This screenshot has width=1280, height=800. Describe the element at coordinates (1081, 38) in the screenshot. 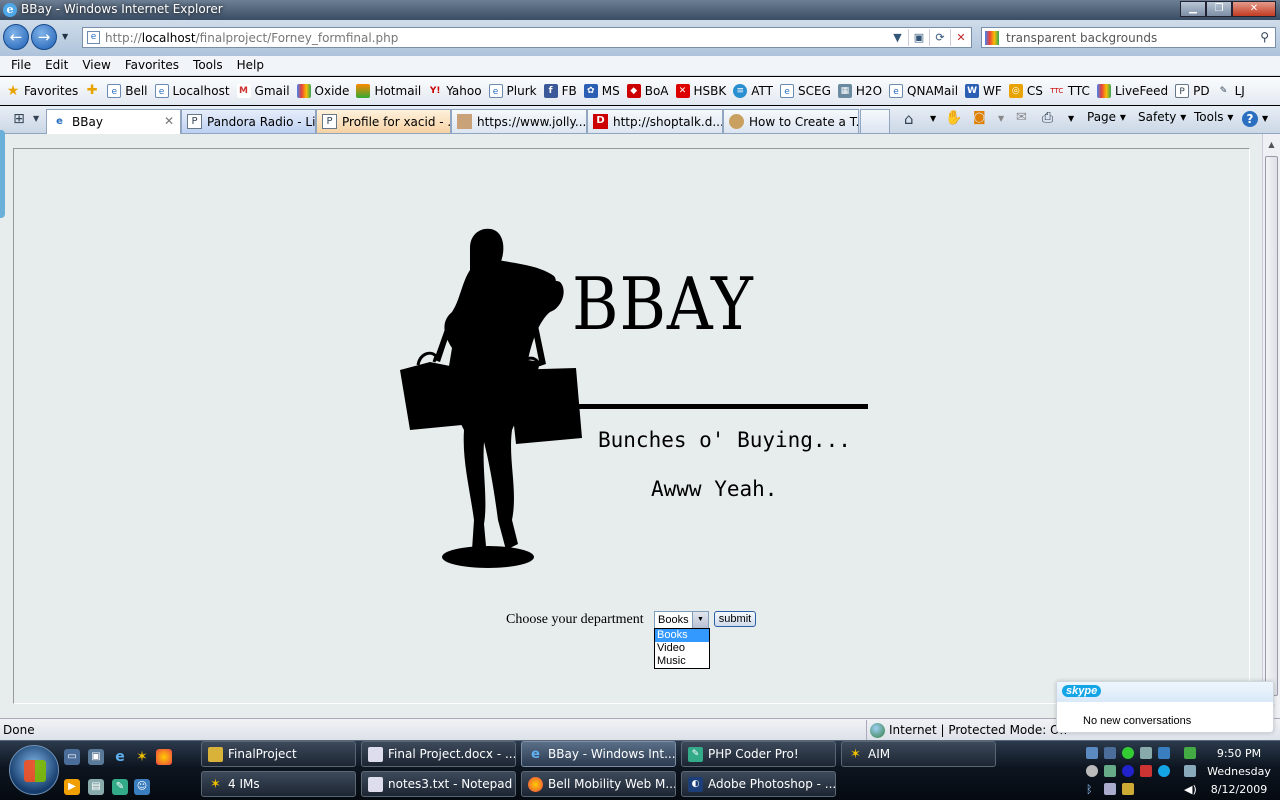

I see `search-input: transparent backgrounds` at that location.